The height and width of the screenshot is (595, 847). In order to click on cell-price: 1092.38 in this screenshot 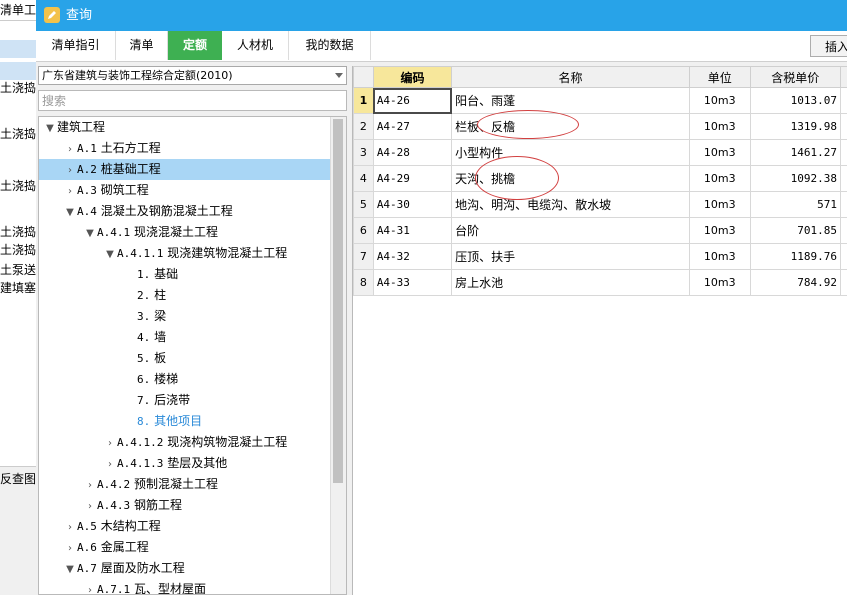, I will do `click(795, 178)`.